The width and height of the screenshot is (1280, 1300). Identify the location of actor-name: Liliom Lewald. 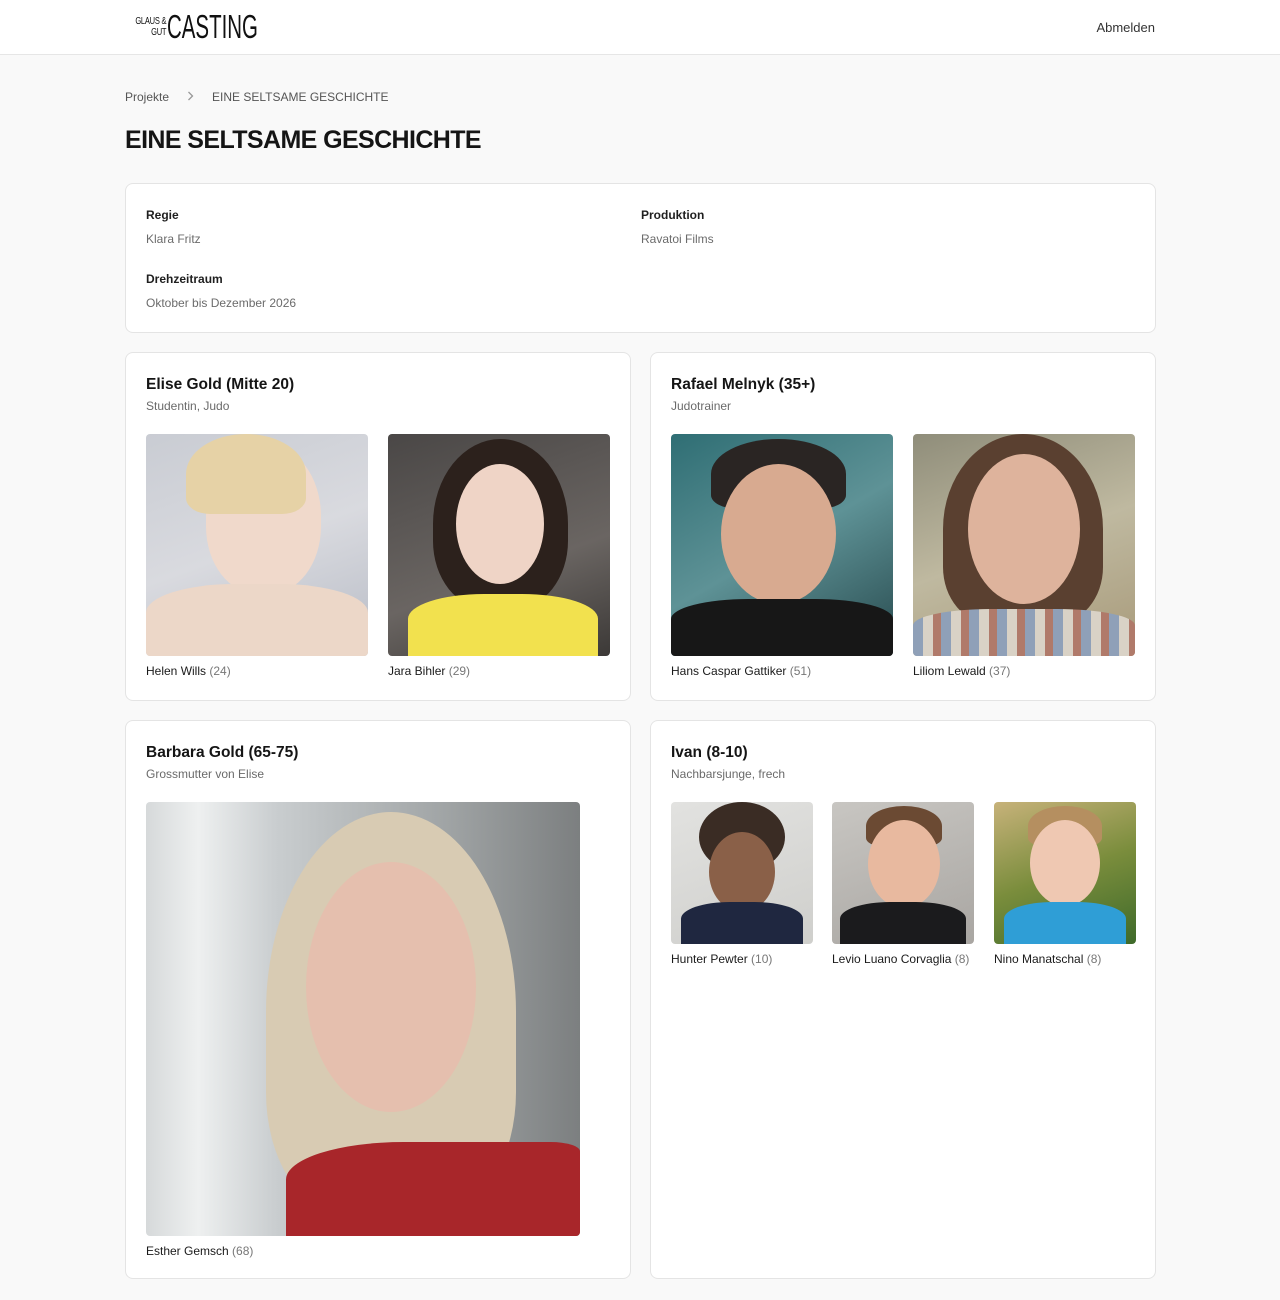
(949, 671).